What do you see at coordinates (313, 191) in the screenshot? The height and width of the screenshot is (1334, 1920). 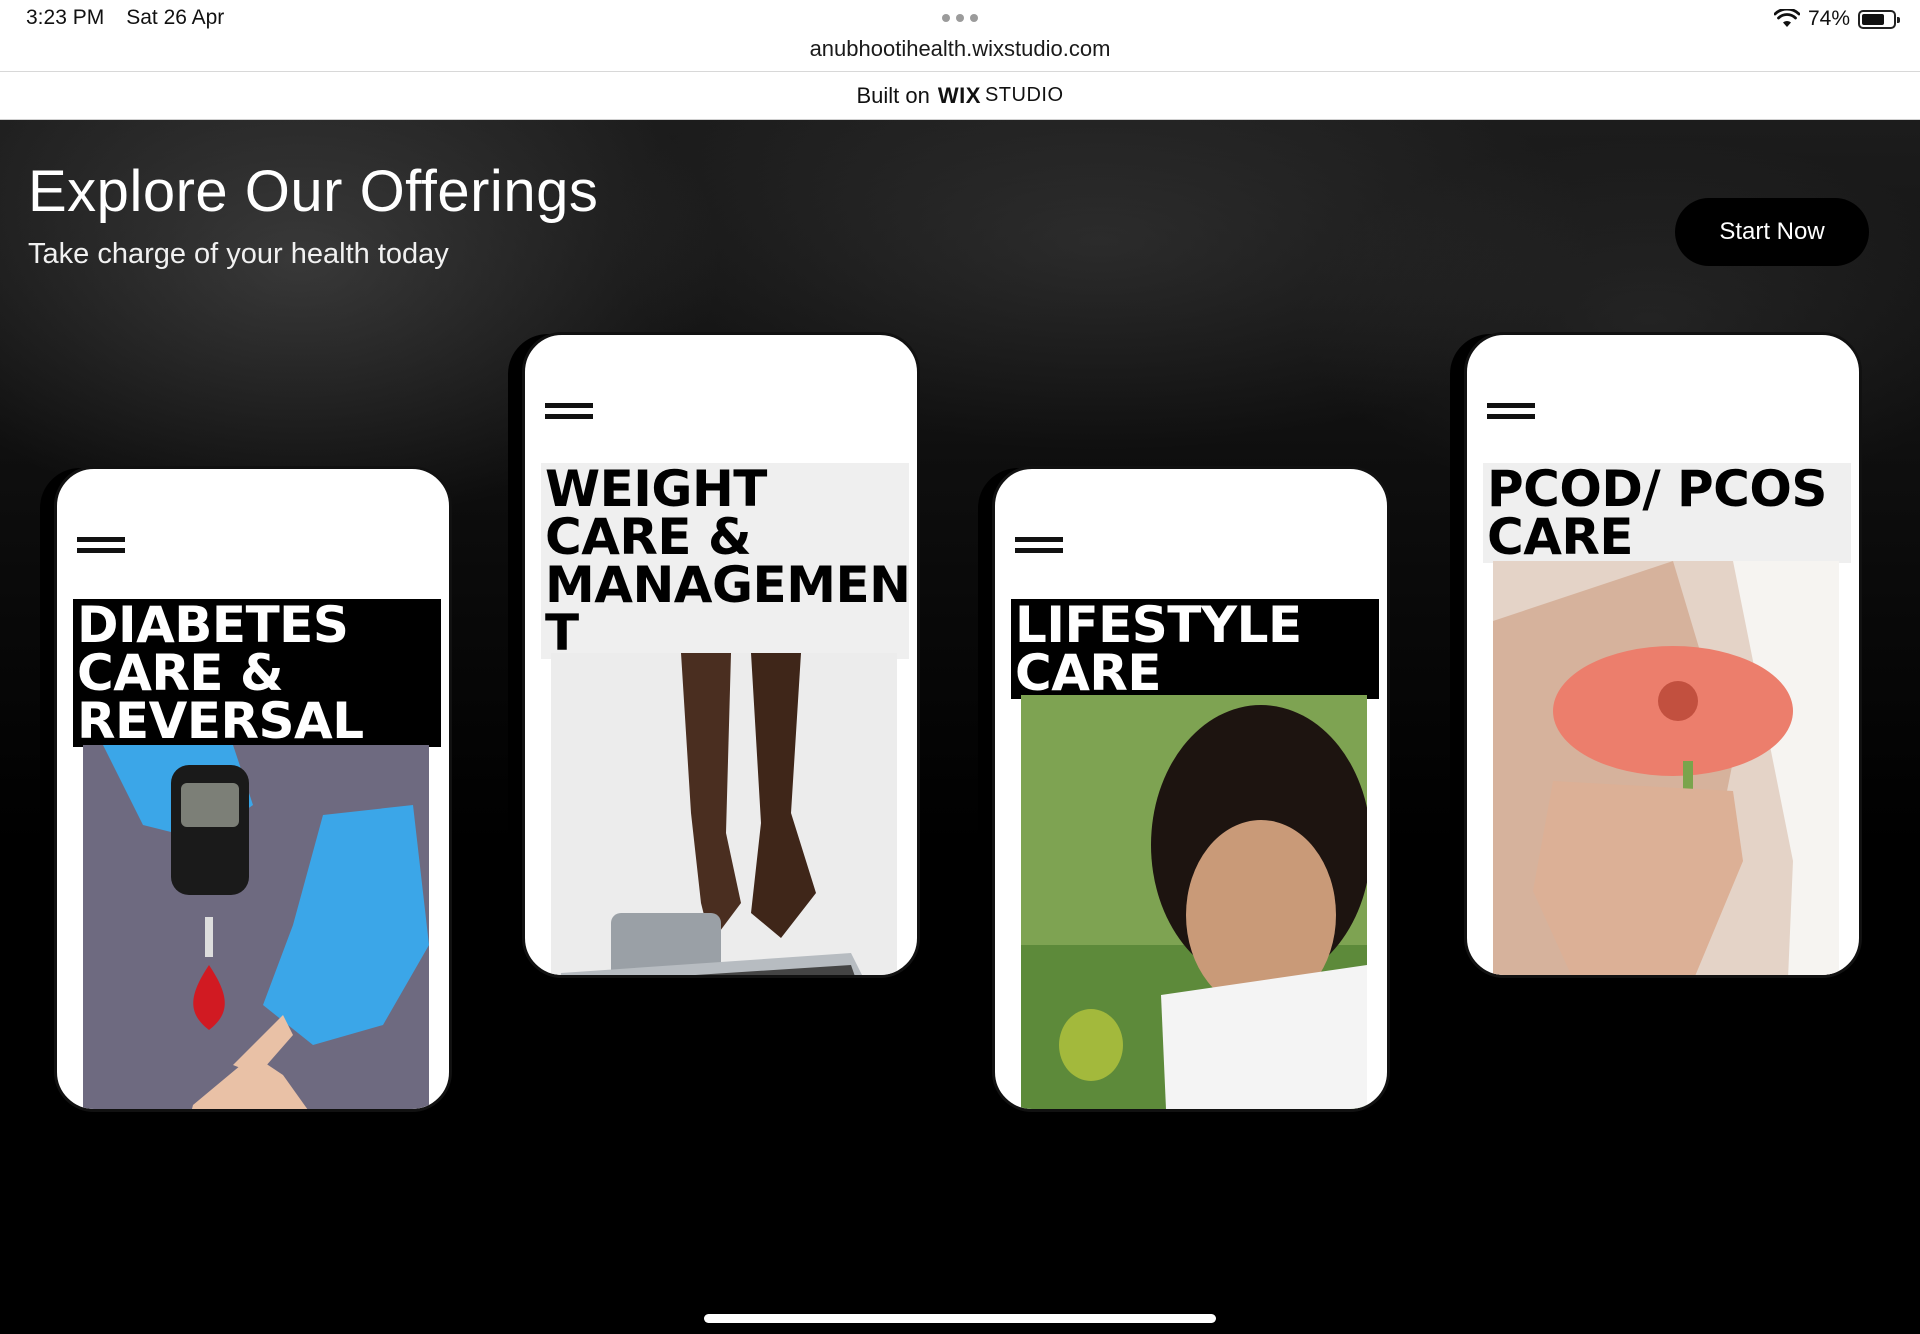 I see `section-title: Explore Our Offerings` at bounding box center [313, 191].